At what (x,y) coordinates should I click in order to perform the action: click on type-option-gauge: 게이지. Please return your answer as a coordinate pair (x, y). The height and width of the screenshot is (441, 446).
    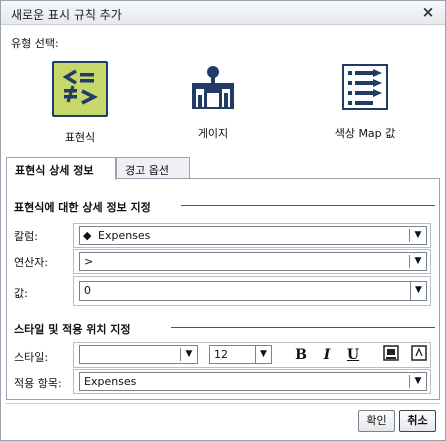
    Looking at the image, I should click on (213, 101).